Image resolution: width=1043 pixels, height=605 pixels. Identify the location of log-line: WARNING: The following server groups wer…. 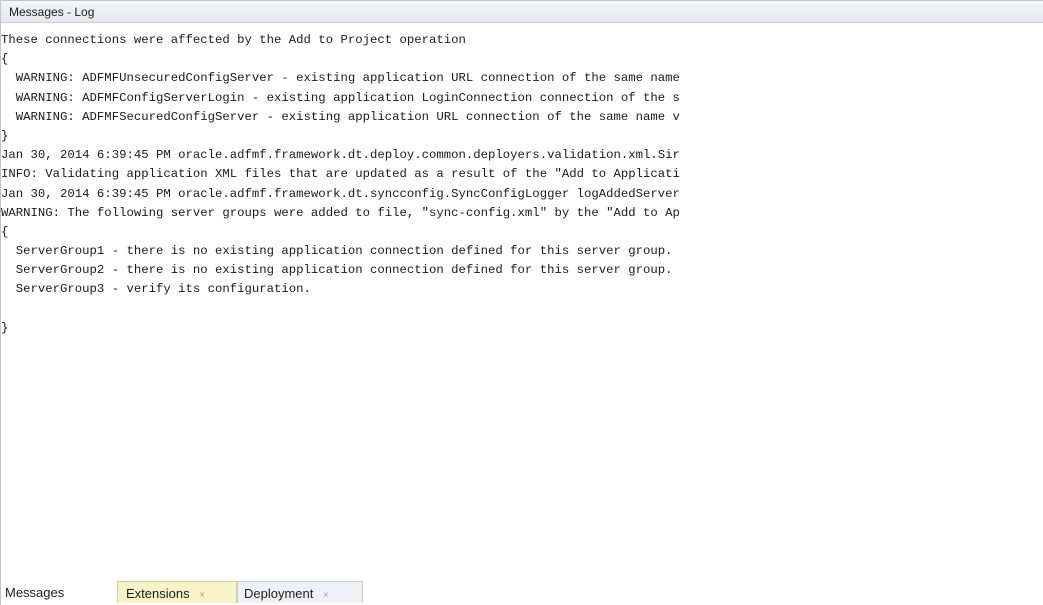
(340, 212).